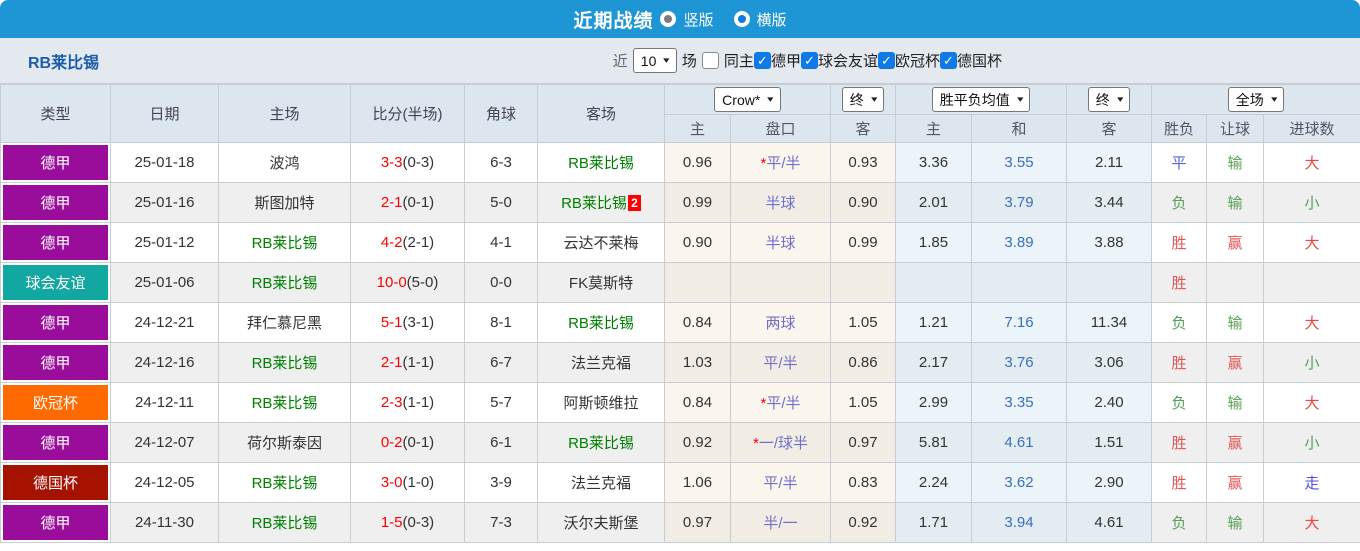 The width and height of the screenshot is (1360, 551). I want to click on away-team-cell: 沃尔夫斯堡, so click(601, 522).